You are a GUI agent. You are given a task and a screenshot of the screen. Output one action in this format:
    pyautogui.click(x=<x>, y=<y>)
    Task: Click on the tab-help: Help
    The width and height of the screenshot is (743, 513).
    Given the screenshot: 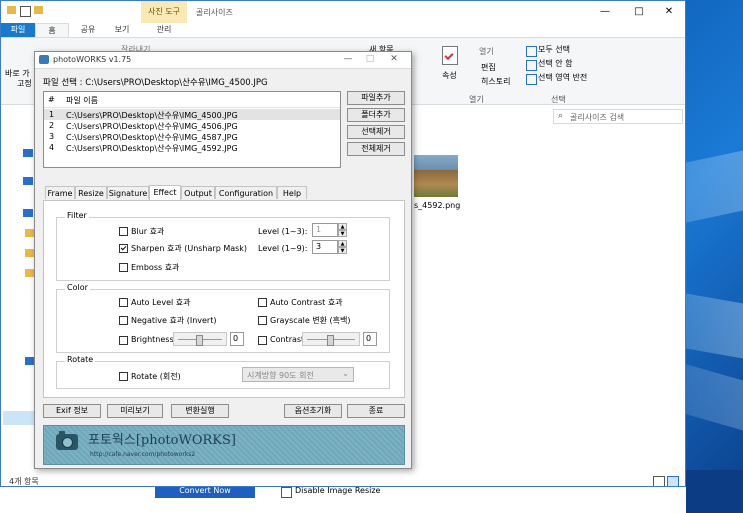 What is the action you would take?
    pyautogui.click(x=292, y=192)
    